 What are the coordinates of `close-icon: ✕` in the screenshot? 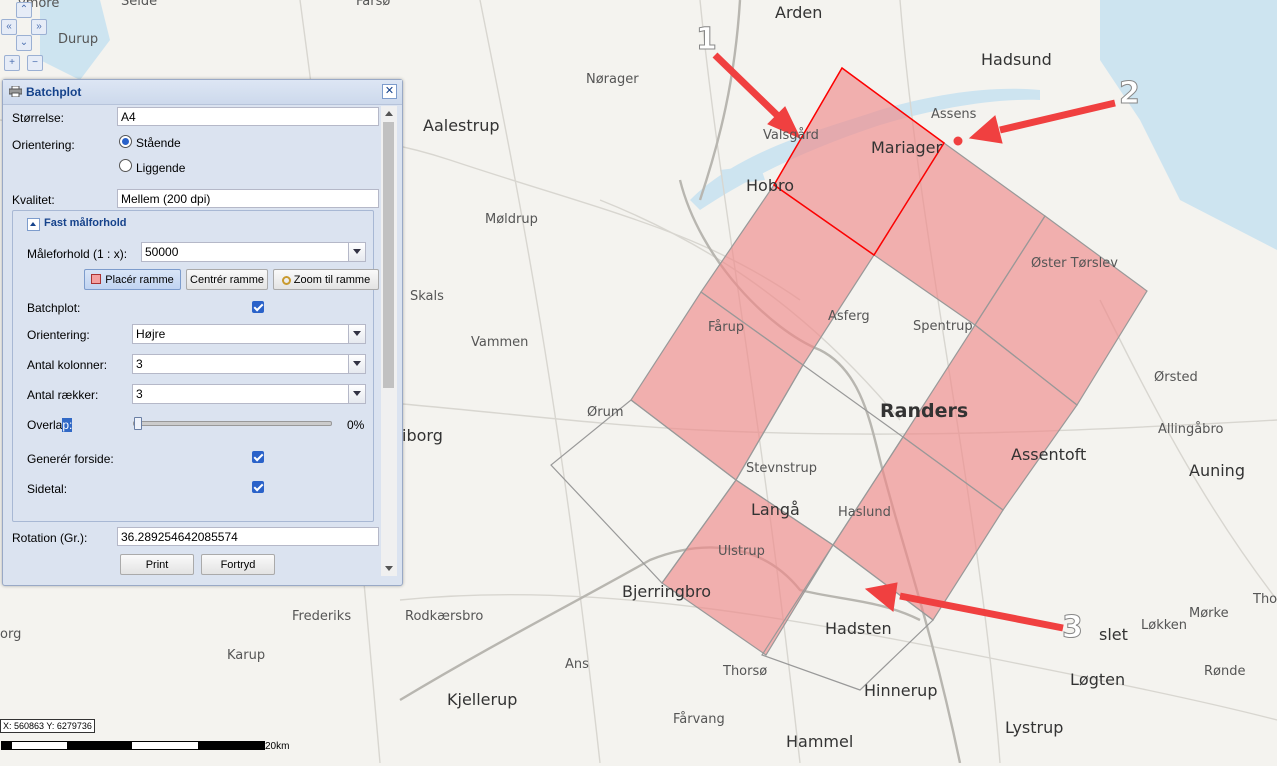 It's located at (389, 91).